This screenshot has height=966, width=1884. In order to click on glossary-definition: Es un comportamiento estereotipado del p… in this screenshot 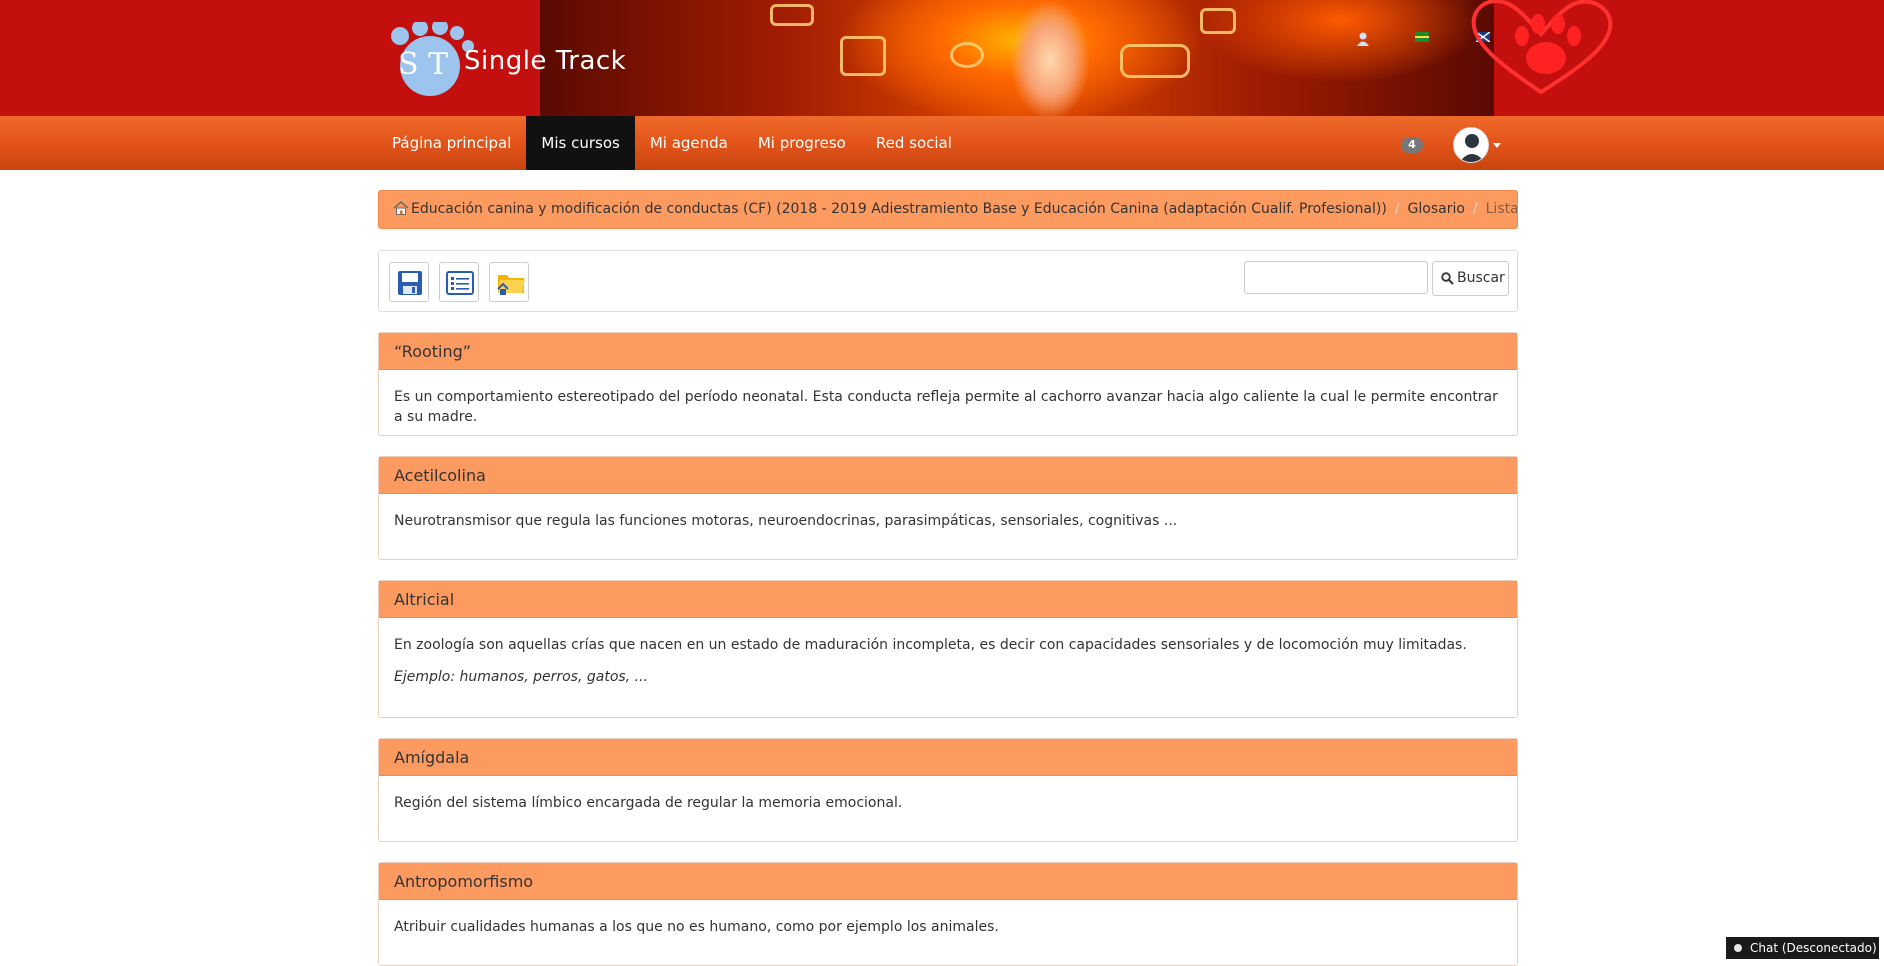, I will do `click(946, 407)`.